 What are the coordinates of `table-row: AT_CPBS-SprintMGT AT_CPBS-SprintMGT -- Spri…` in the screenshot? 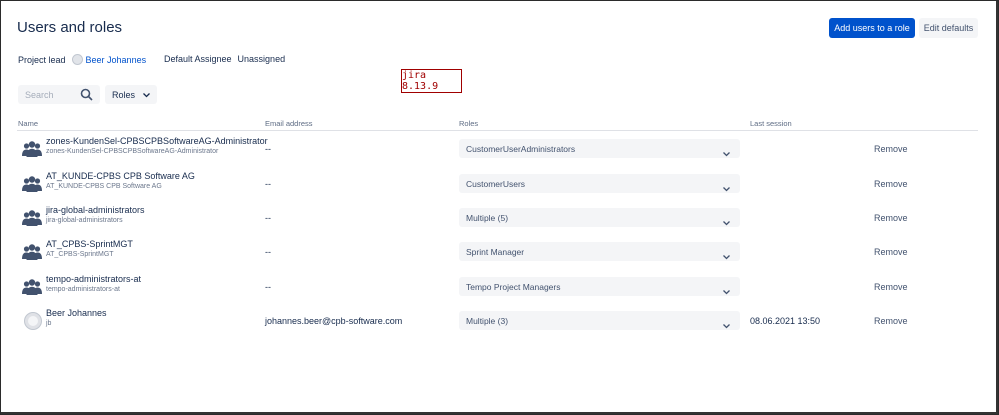 It's located at (500, 252).